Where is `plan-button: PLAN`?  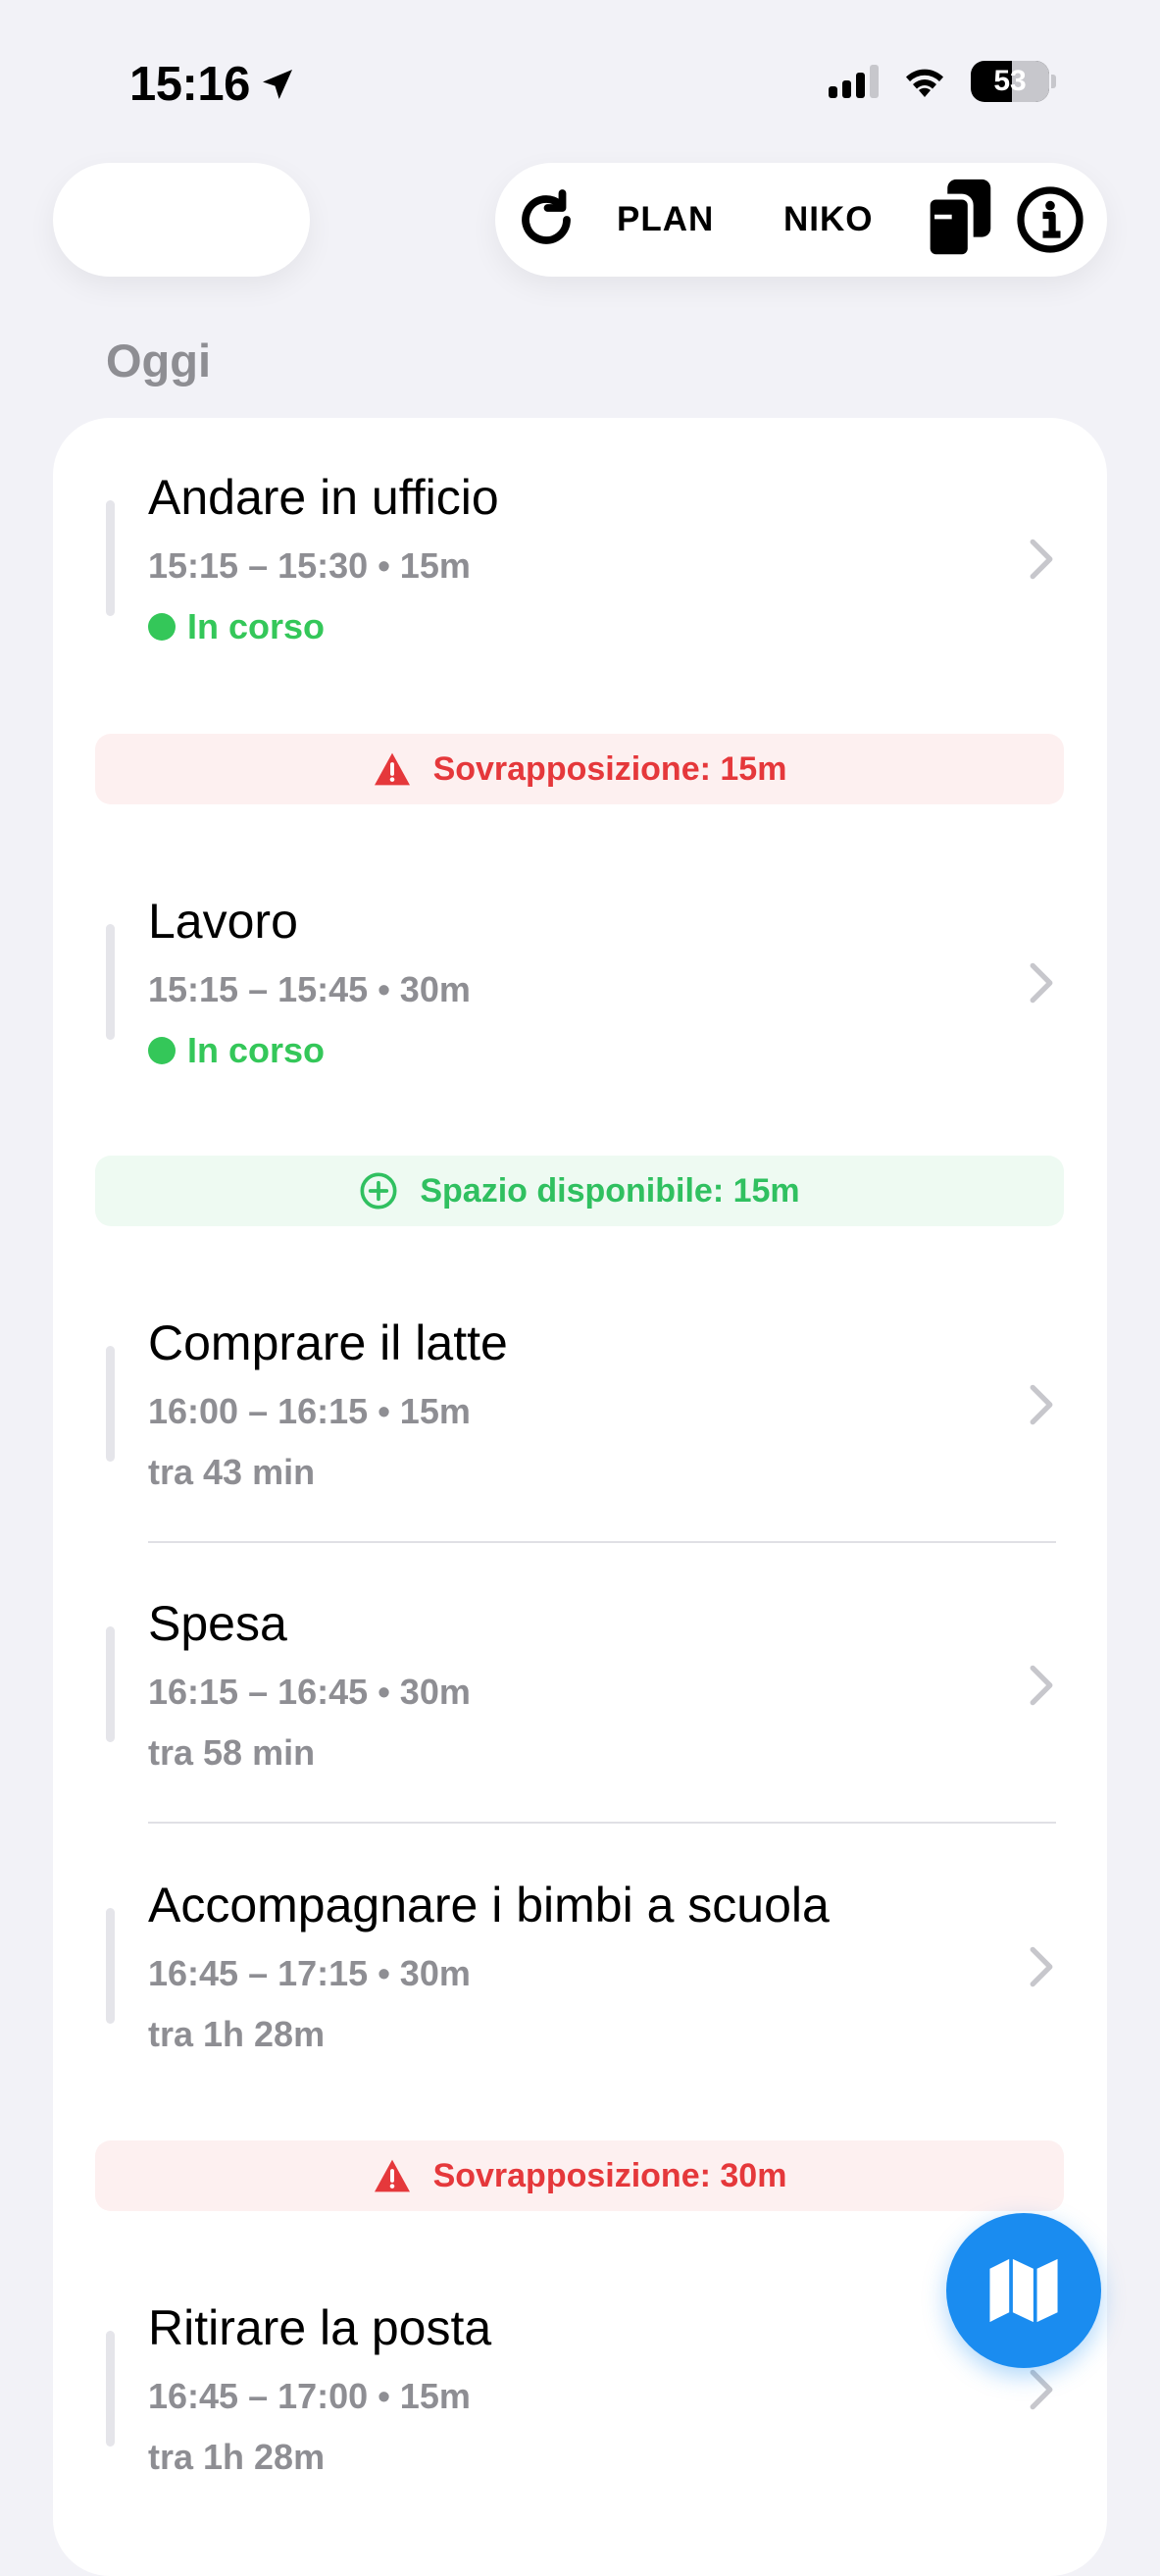 plan-button: PLAN is located at coordinates (666, 220).